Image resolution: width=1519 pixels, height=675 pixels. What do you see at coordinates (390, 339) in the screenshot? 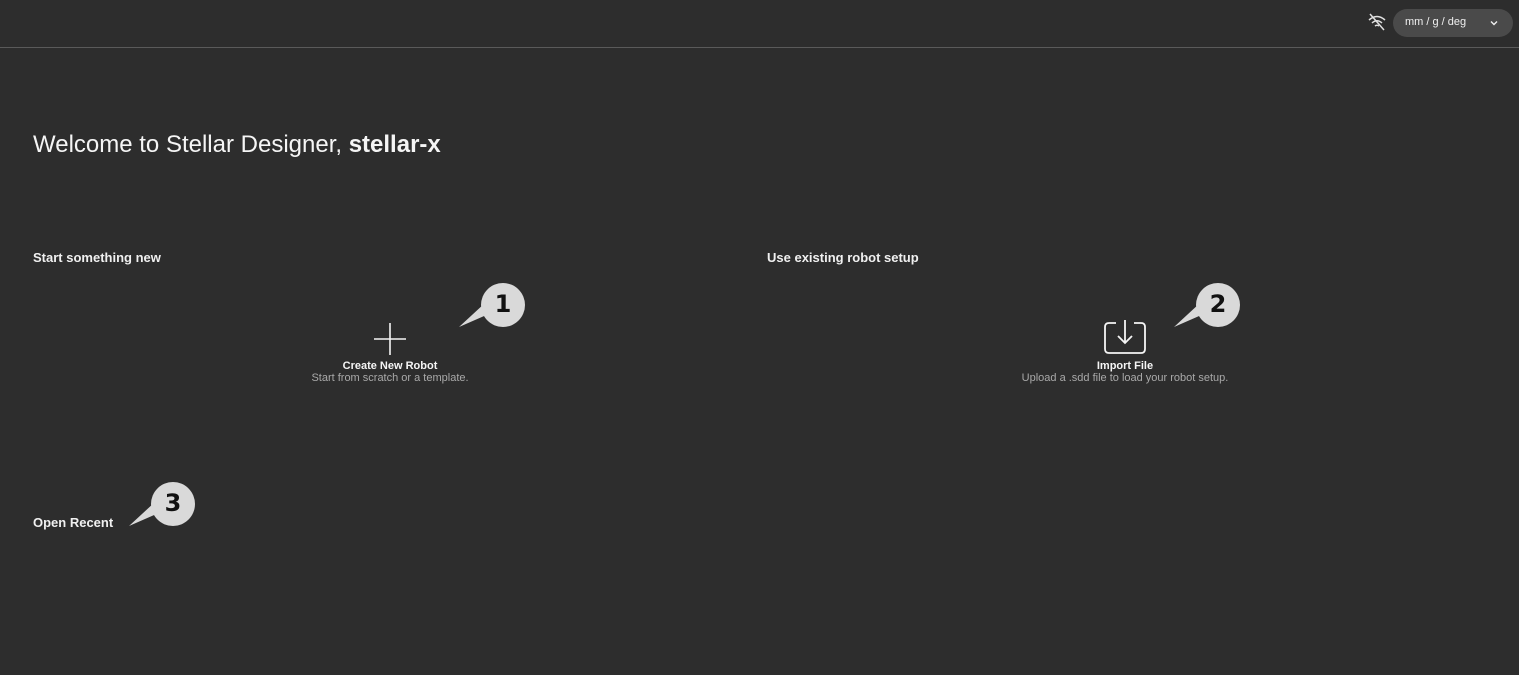
I see `plus-icon` at bounding box center [390, 339].